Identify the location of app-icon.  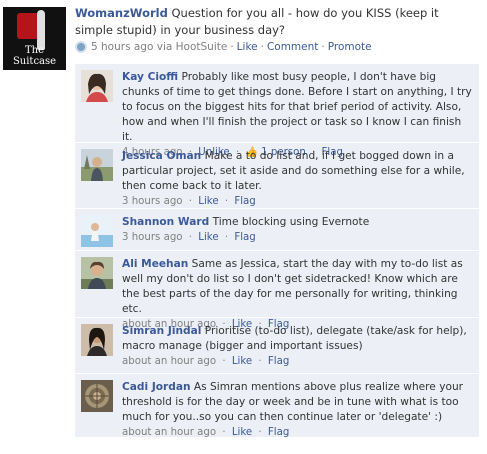
(81, 47).